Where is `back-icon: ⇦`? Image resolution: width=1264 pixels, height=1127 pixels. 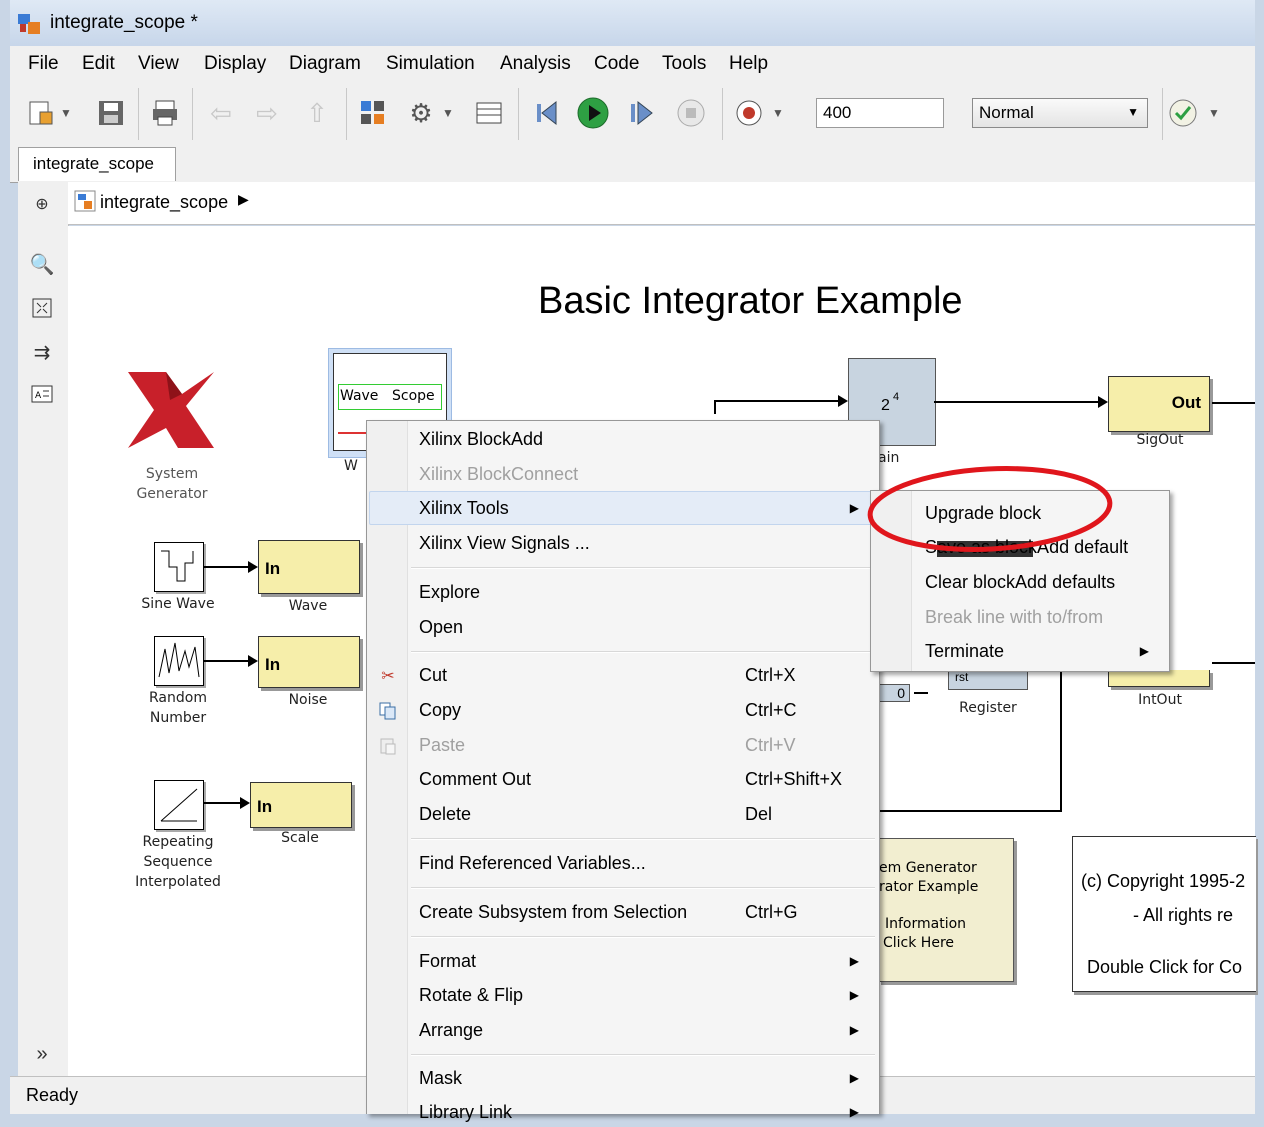
back-icon: ⇦ is located at coordinates (221, 113).